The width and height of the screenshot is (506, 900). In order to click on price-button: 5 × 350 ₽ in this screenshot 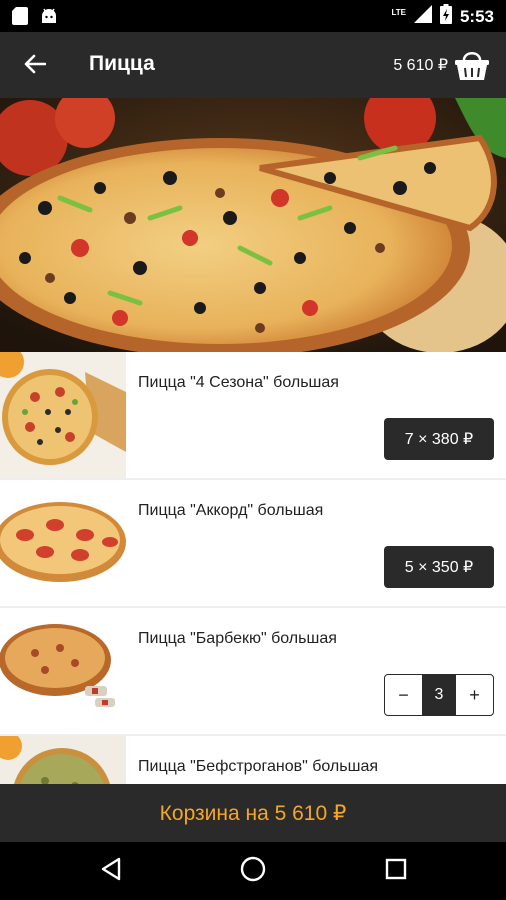, I will do `click(439, 567)`.